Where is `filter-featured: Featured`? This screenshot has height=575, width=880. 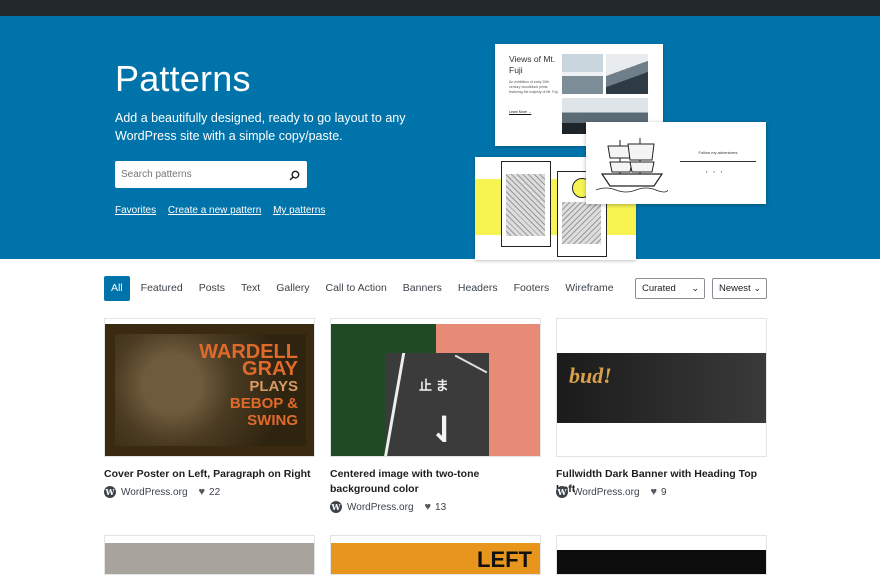 filter-featured: Featured is located at coordinates (162, 288).